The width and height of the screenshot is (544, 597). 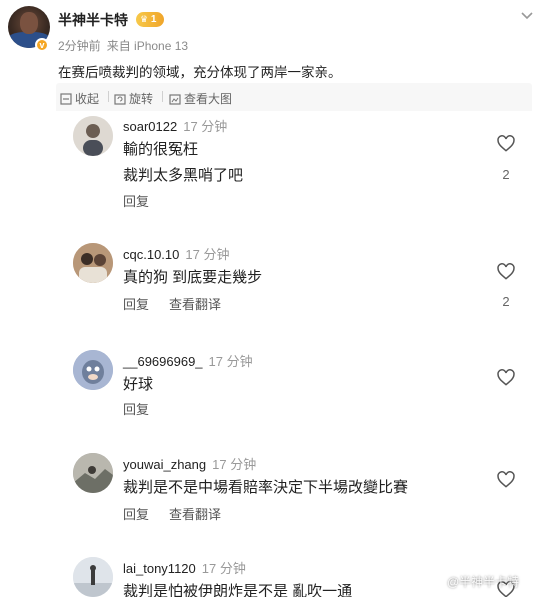 I want to click on commenter-name: soar0122 17 分钟, so click(x=175, y=125).